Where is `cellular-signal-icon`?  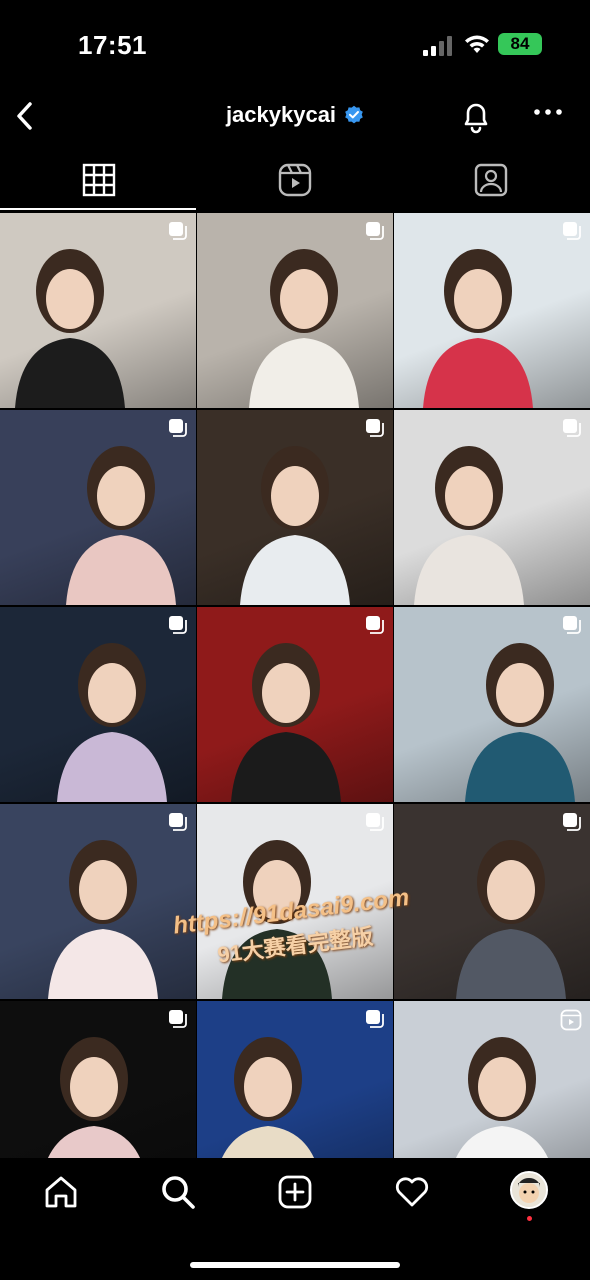
cellular-signal-icon is located at coordinates (437, 46).